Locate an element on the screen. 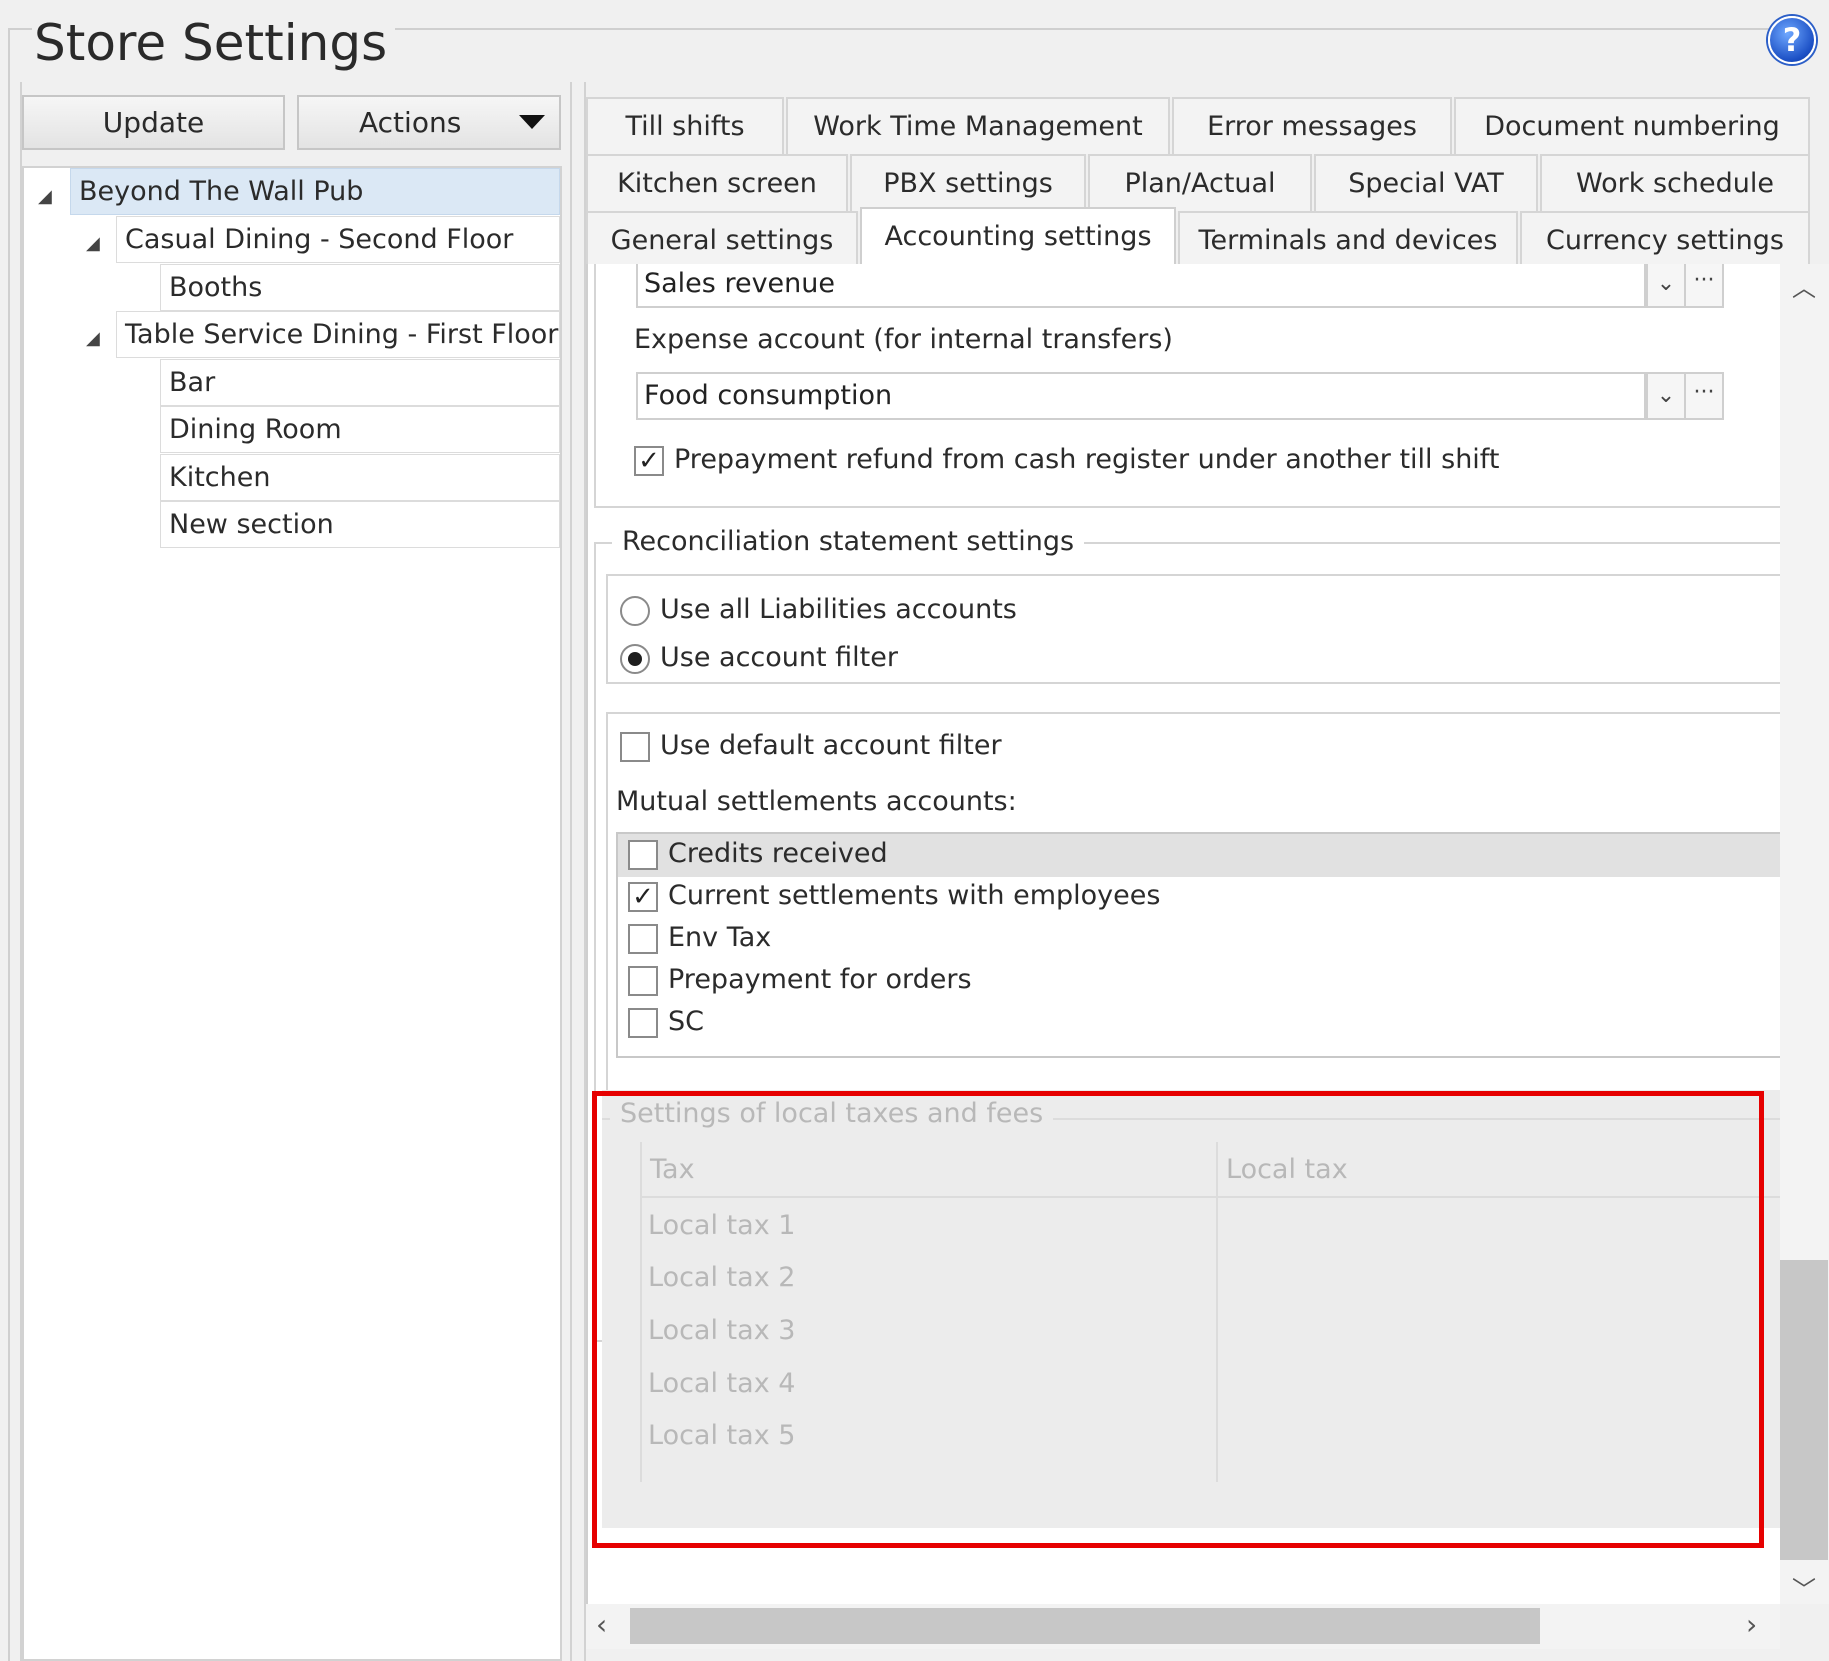  account-checkbox: ✓ is located at coordinates (643, 897).